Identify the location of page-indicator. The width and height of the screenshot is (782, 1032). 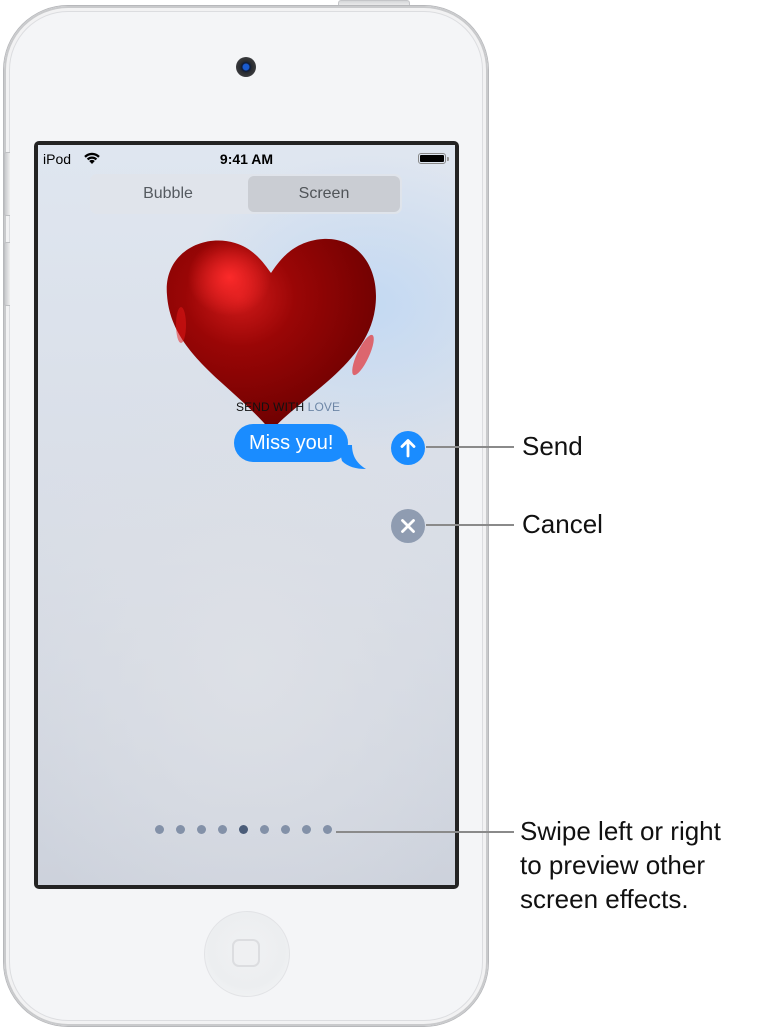
(243, 831).